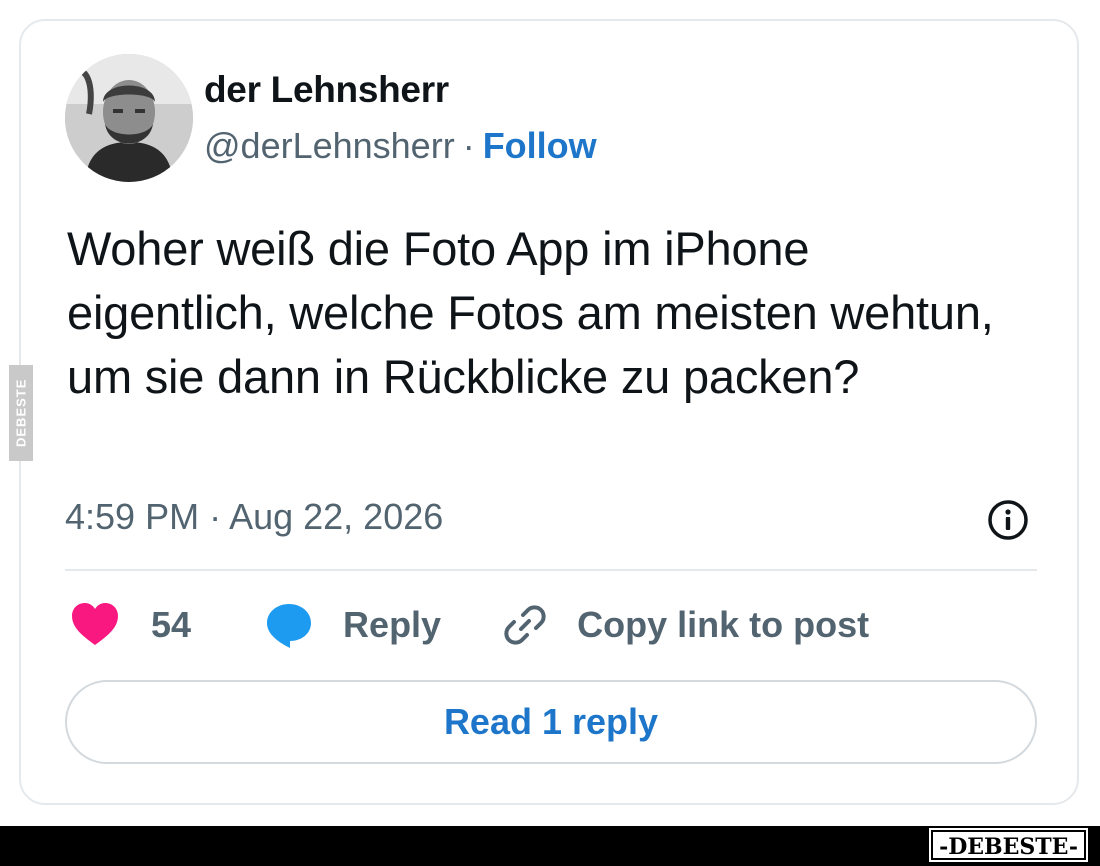  I want to click on reply-button: Reply, so click(352, 625).